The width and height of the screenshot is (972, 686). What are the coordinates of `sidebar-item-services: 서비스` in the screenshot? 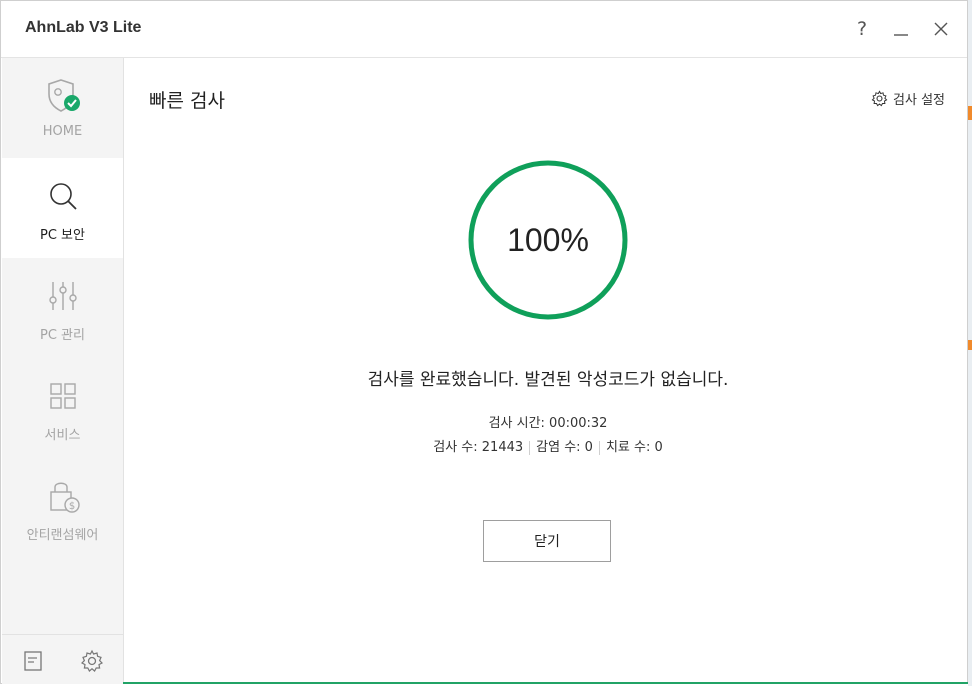 It's located at (62, 408).